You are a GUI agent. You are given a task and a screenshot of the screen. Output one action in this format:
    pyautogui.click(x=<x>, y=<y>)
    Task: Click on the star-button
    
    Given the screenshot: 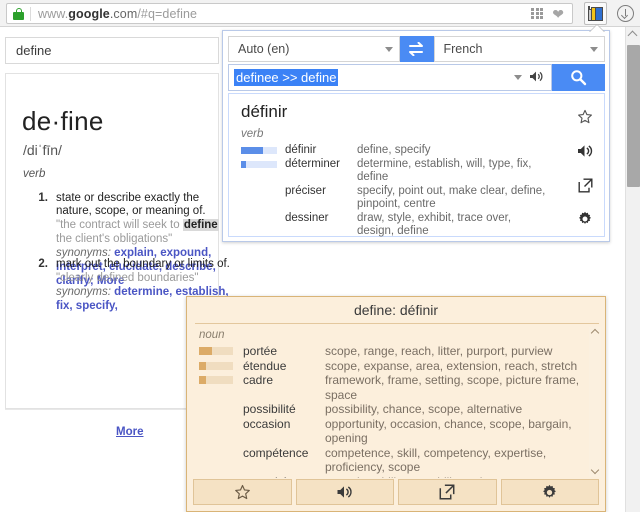 What is the action you would take?
    pyautogui.click(x=242, y=492)
    